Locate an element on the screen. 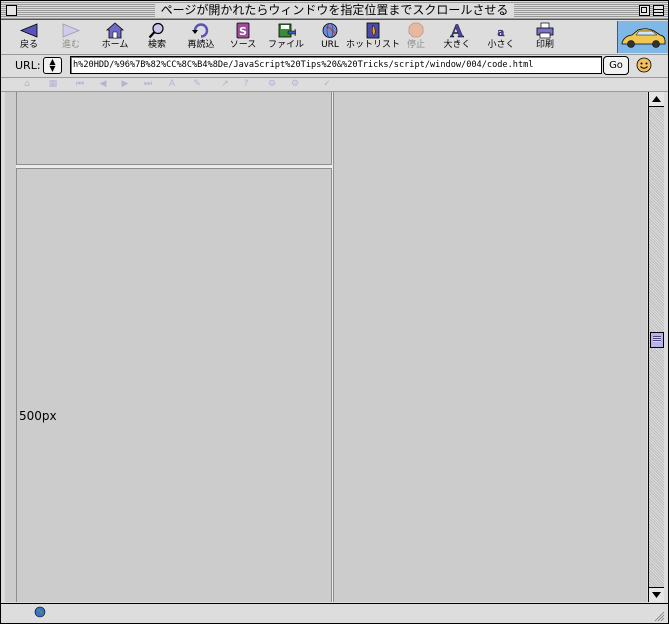 The image size is (669, 624). source-icon: S is located at coordinates (243, 30).